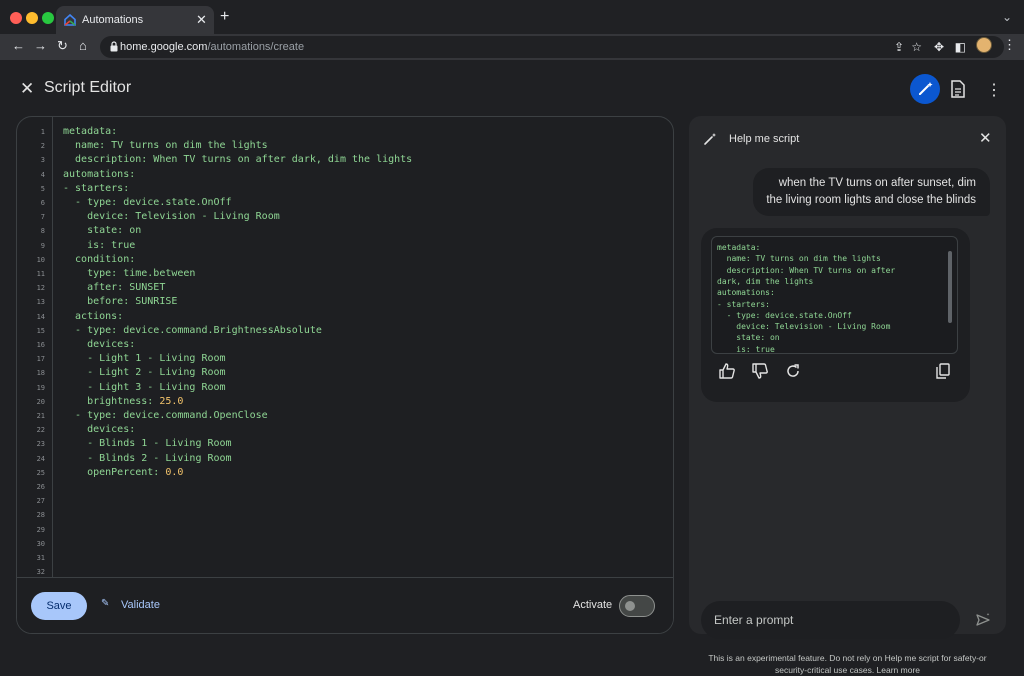 Image resolution: width=1024 pixels, height=676 pixels. I want to click on window-zoom-button, so click(48, 18).